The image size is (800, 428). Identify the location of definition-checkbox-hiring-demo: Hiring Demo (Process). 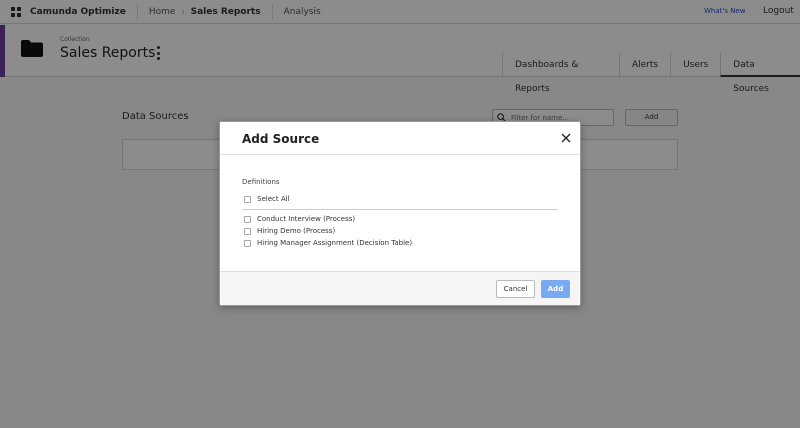
(289, 231).